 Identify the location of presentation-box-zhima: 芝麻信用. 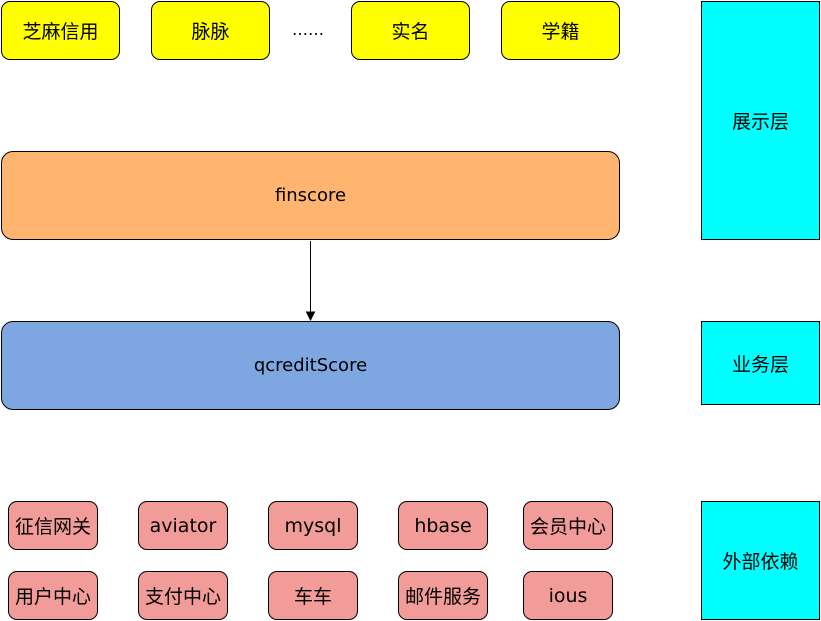
(60, 30).